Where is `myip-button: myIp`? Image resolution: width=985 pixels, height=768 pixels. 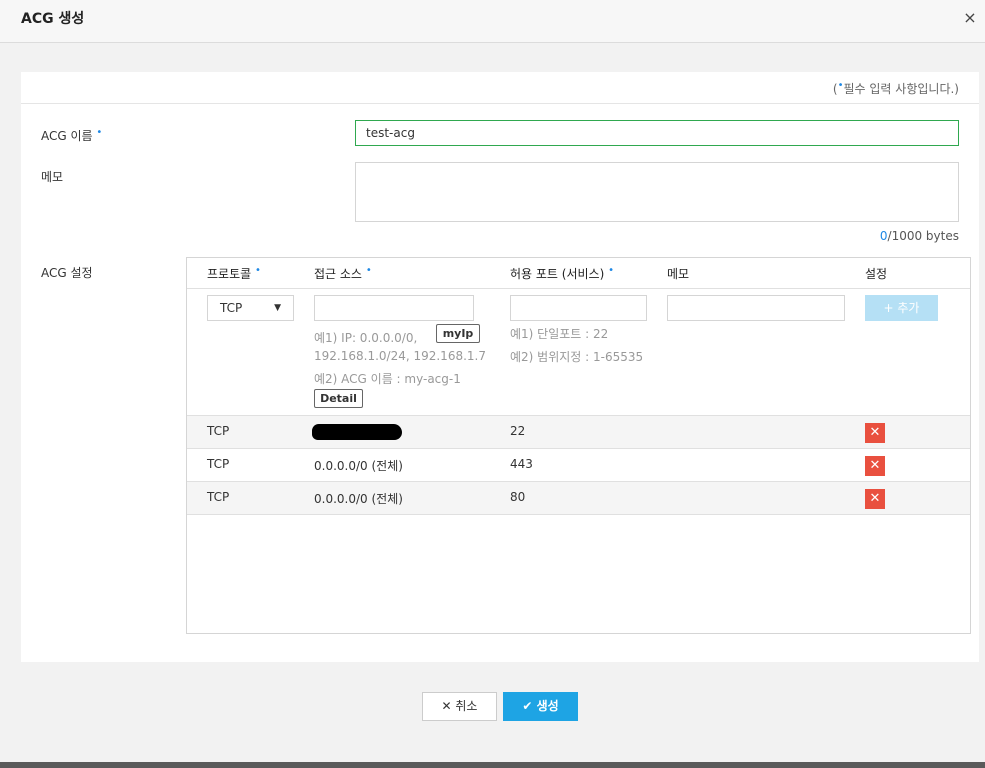
myip-button: myIp is located at coordinates (458, 333).